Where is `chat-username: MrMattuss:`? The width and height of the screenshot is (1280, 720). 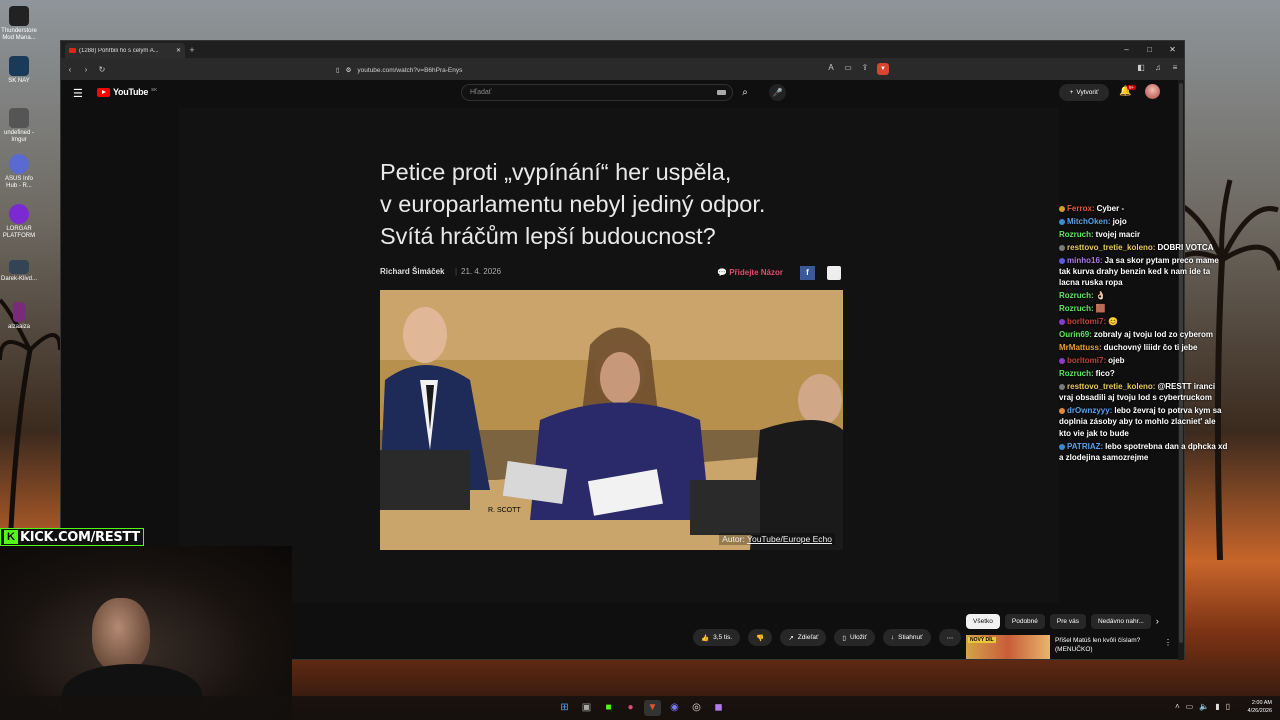
chat-username: MrMattuss: is located at coordinates (1080, 347).